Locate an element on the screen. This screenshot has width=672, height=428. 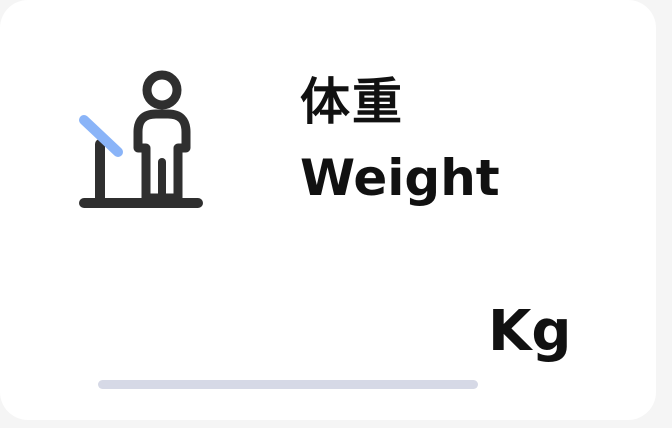
title-chinese: 体重 is located at coordinates (352, 102).